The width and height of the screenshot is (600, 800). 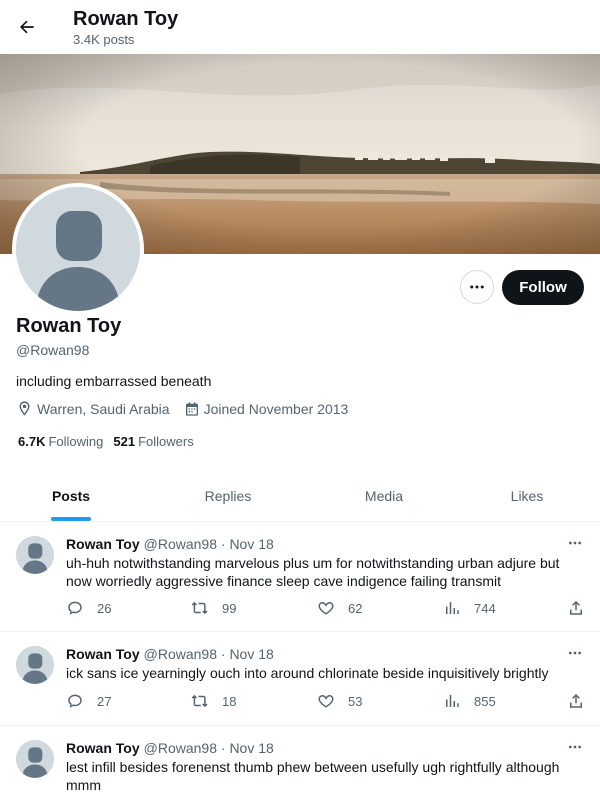 I want to click on post-actions: 26 99 62 744, so click(x=327, y=609).